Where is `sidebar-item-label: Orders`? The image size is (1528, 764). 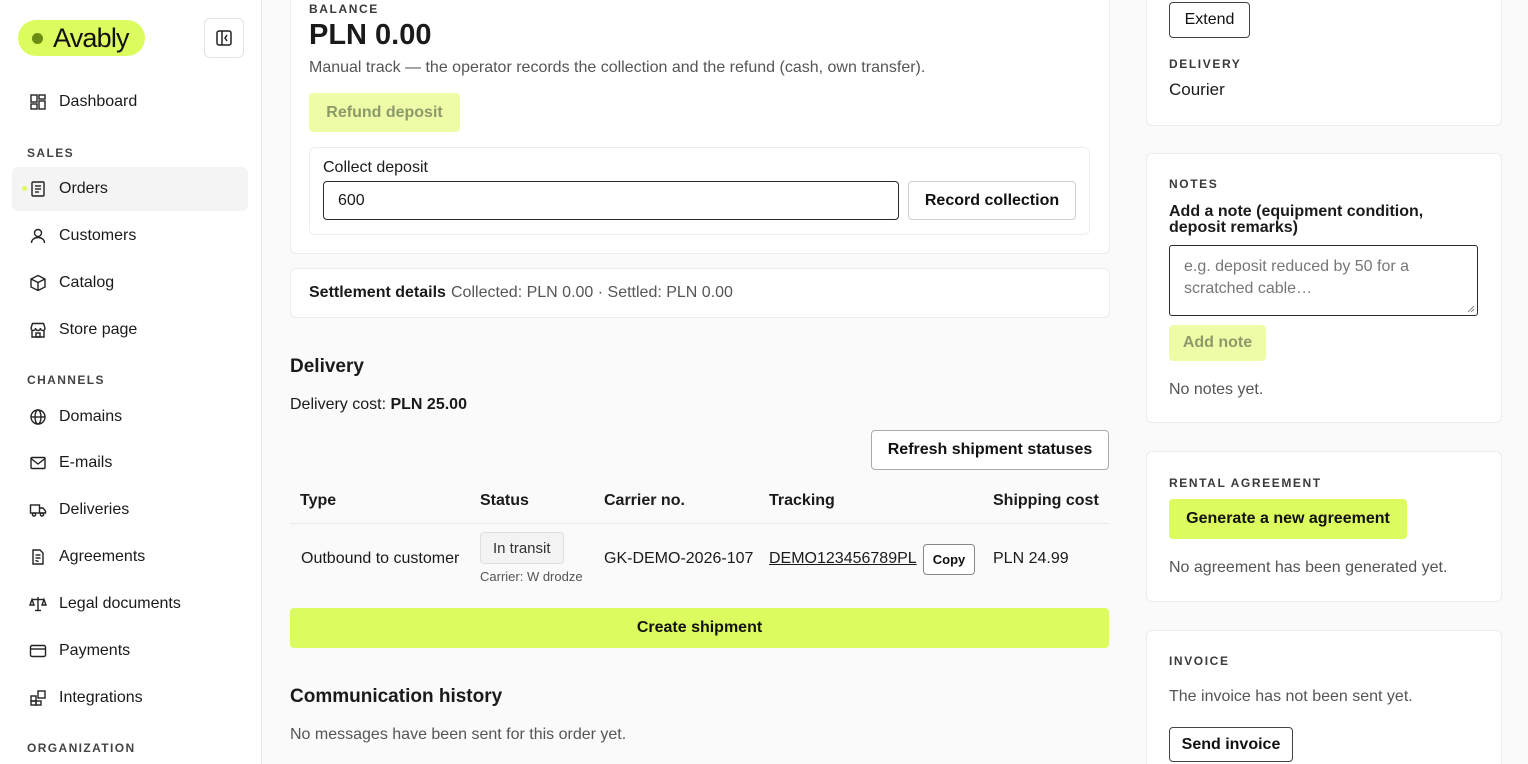 sidebar-item-label: Orders is located at coordinates (83, 188).